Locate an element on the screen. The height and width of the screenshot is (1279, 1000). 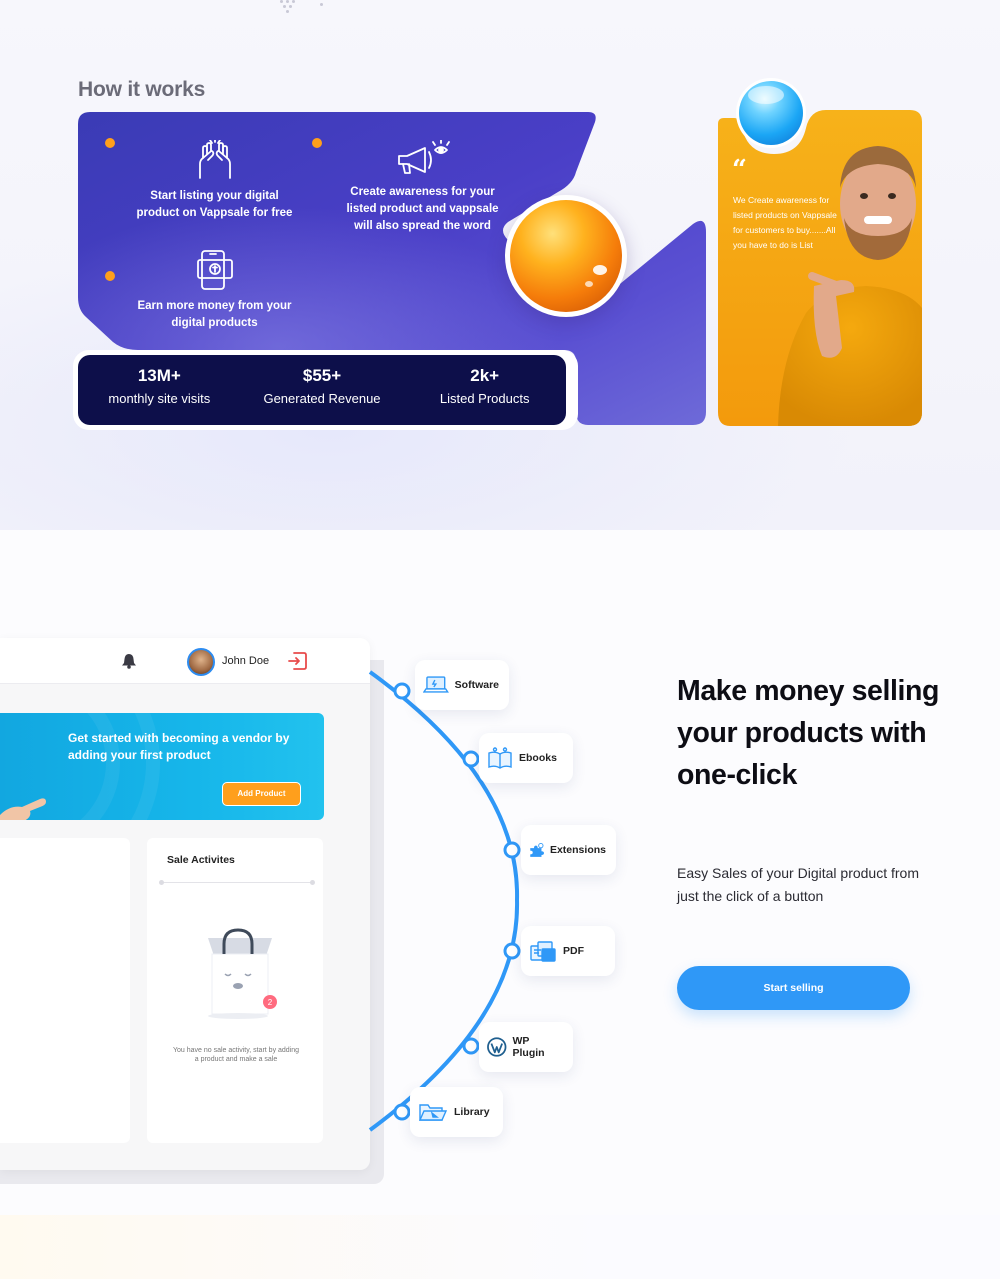
category-chip-ebooks: Ebooks is located at coordinates (526, 758).